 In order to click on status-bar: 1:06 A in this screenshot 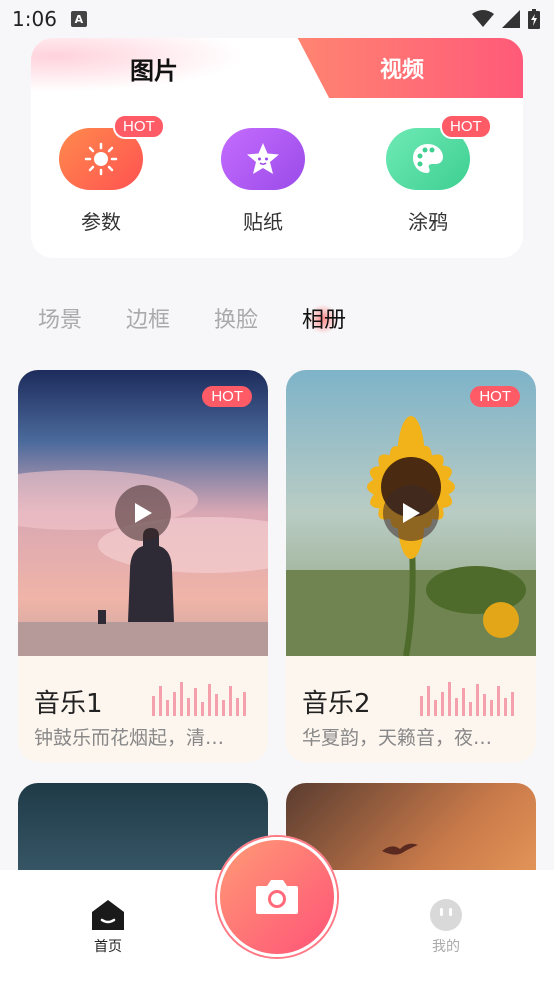, I will do `click(277, 19)`.